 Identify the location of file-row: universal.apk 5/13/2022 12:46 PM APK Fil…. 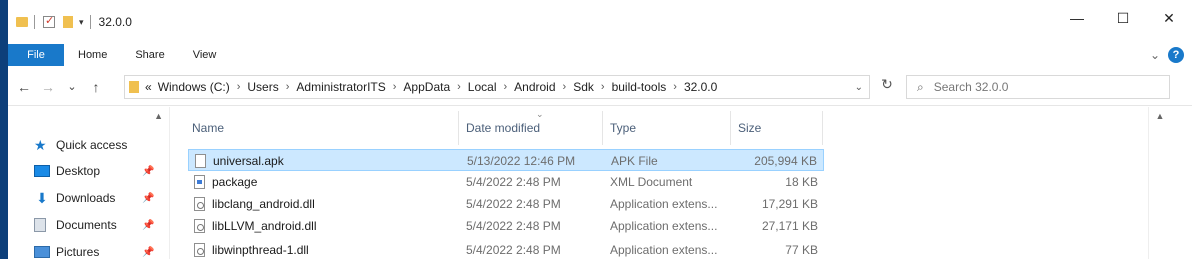
(506, 160).